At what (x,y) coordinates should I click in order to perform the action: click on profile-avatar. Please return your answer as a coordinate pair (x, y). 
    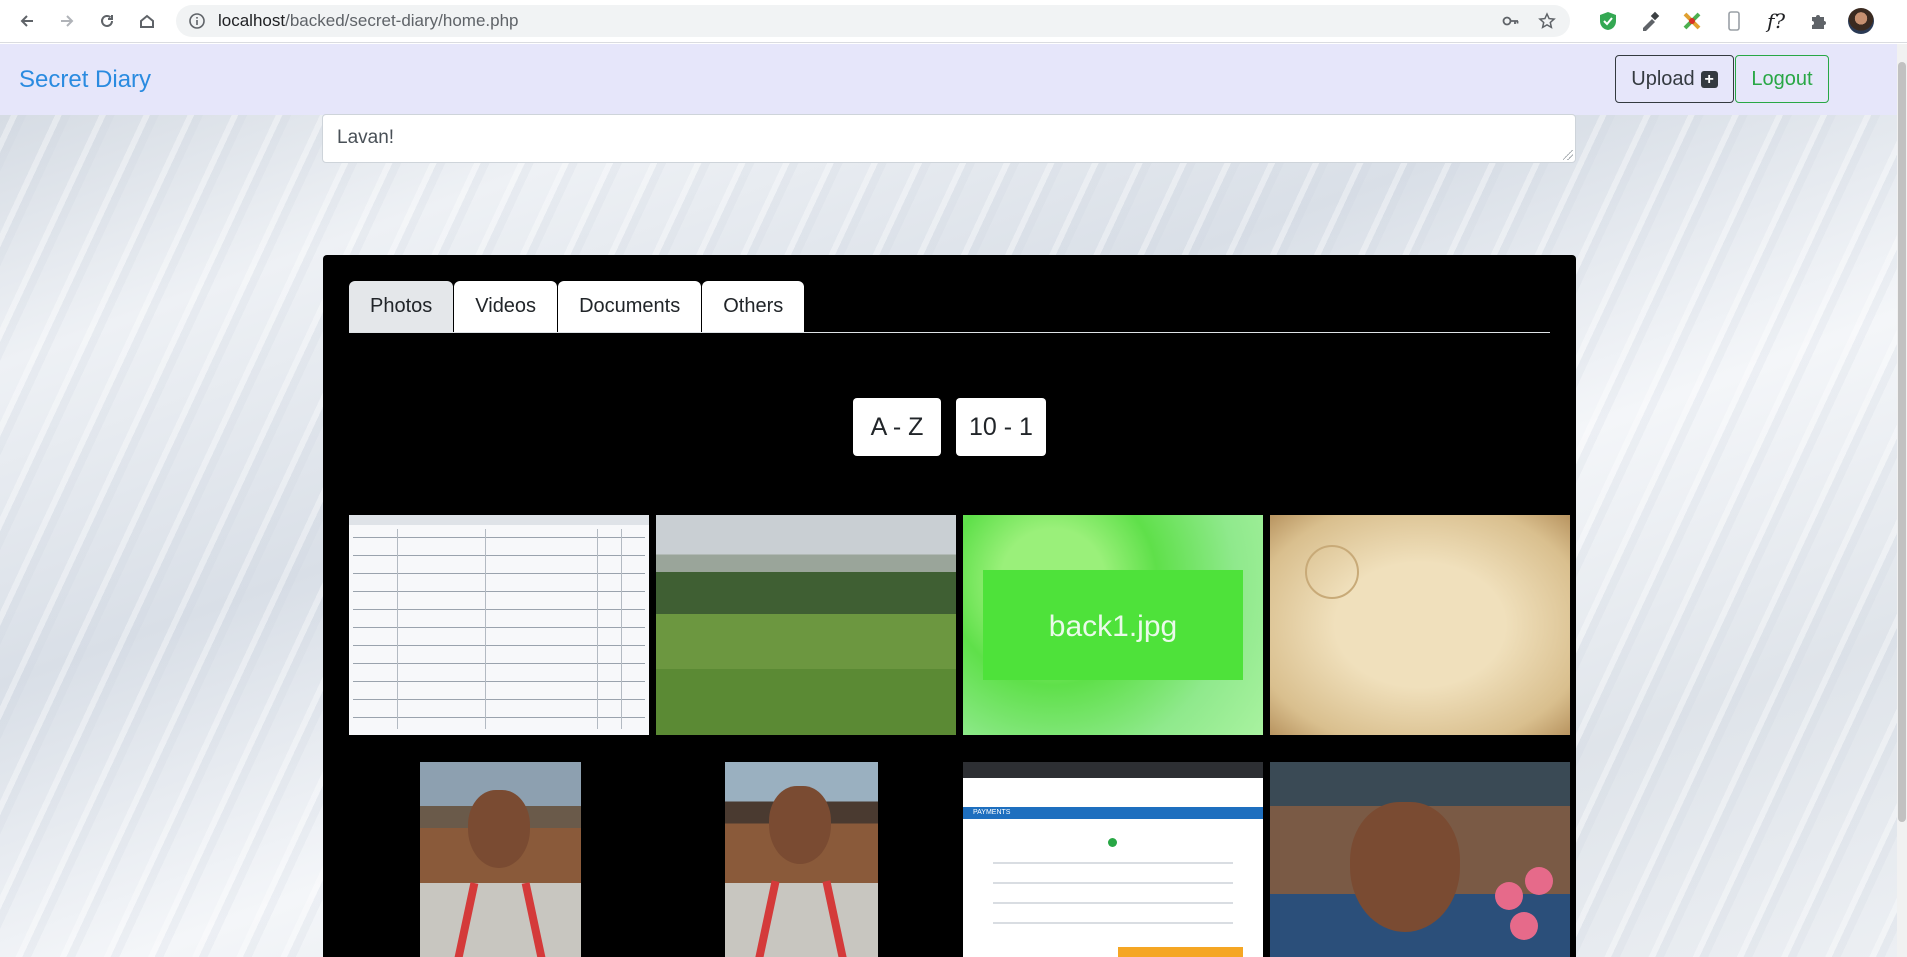
    Looking at the image, I should click on (1861, 21).